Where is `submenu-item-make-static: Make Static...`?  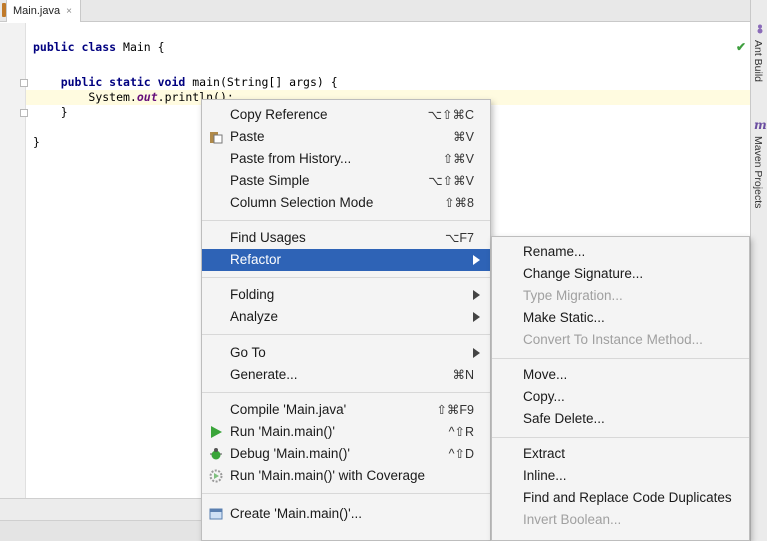 submenu-item-make-static: Make Static... is located at coordinates (564, 317).